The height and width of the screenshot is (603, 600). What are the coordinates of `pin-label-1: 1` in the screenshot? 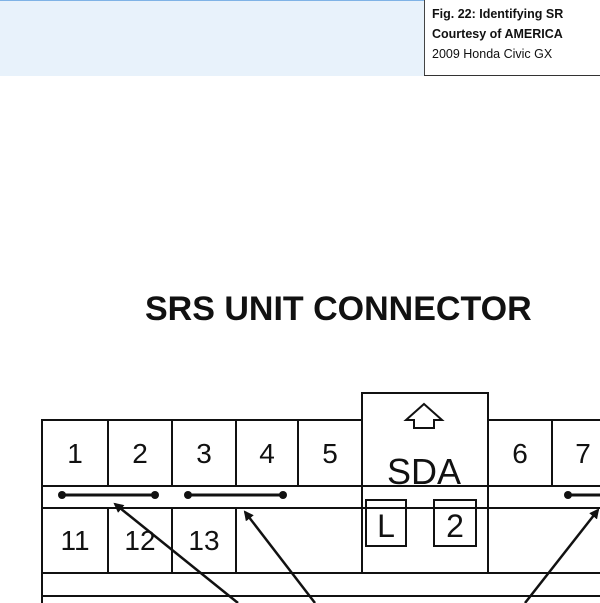 It's located at (75, 453).